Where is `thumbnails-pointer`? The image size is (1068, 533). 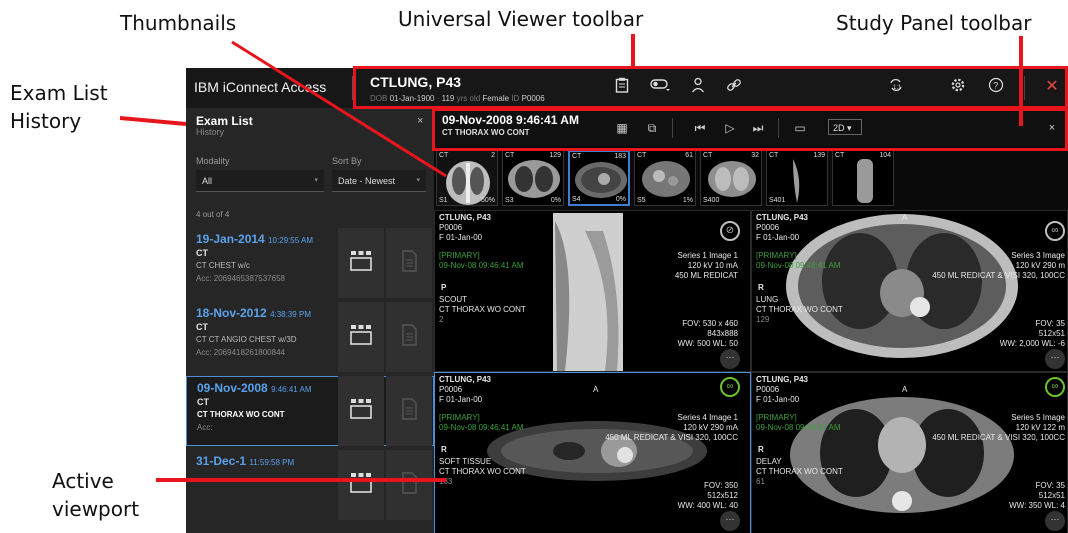
thumbnails-pointer is located at coordinates (339, 109).